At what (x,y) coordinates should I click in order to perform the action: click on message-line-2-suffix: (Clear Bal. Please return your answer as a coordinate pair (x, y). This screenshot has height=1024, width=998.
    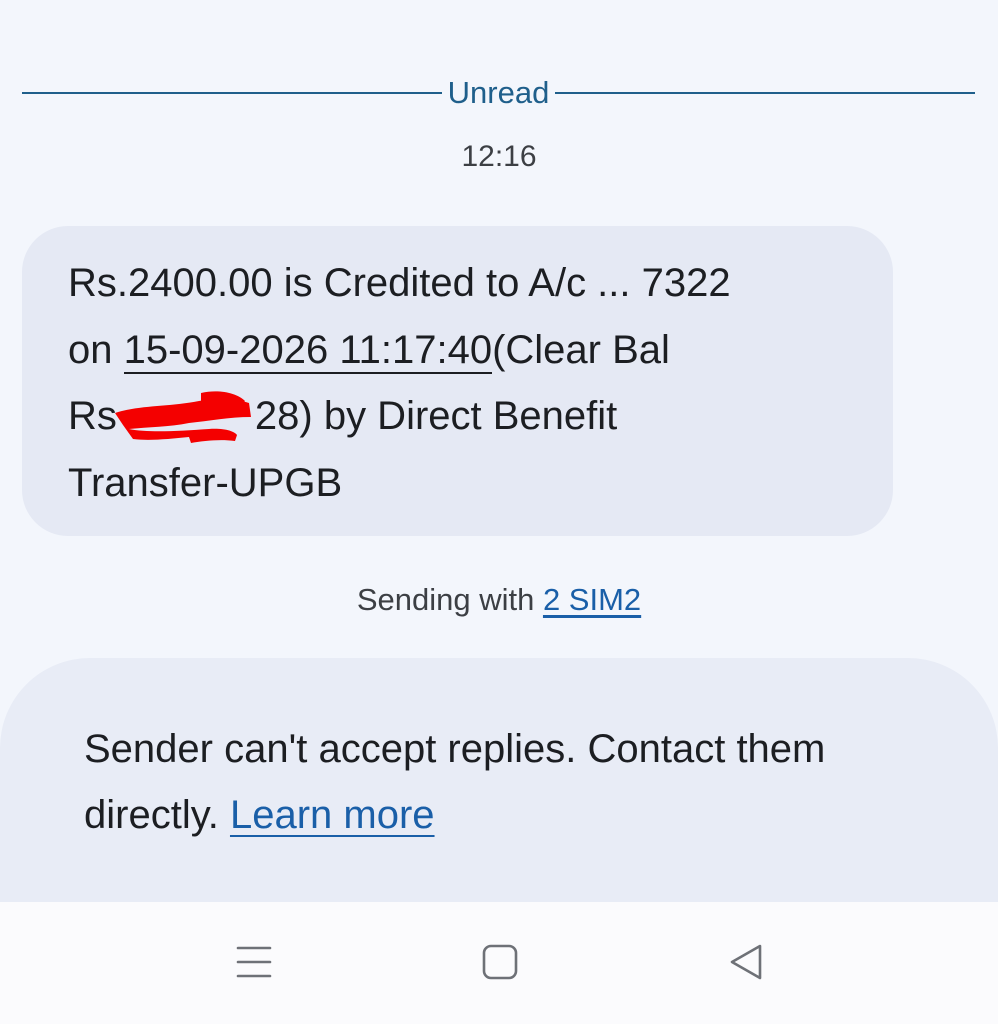
    Looking at the image, I should click on (581, 349).